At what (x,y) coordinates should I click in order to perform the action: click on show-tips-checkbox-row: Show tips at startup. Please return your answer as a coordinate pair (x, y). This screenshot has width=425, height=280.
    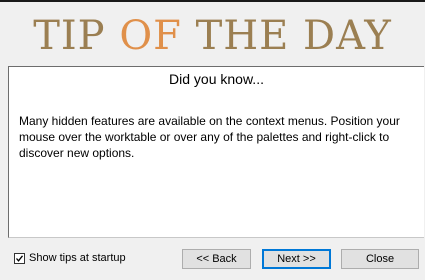
    Looking at the image, I should click on (70, 258).